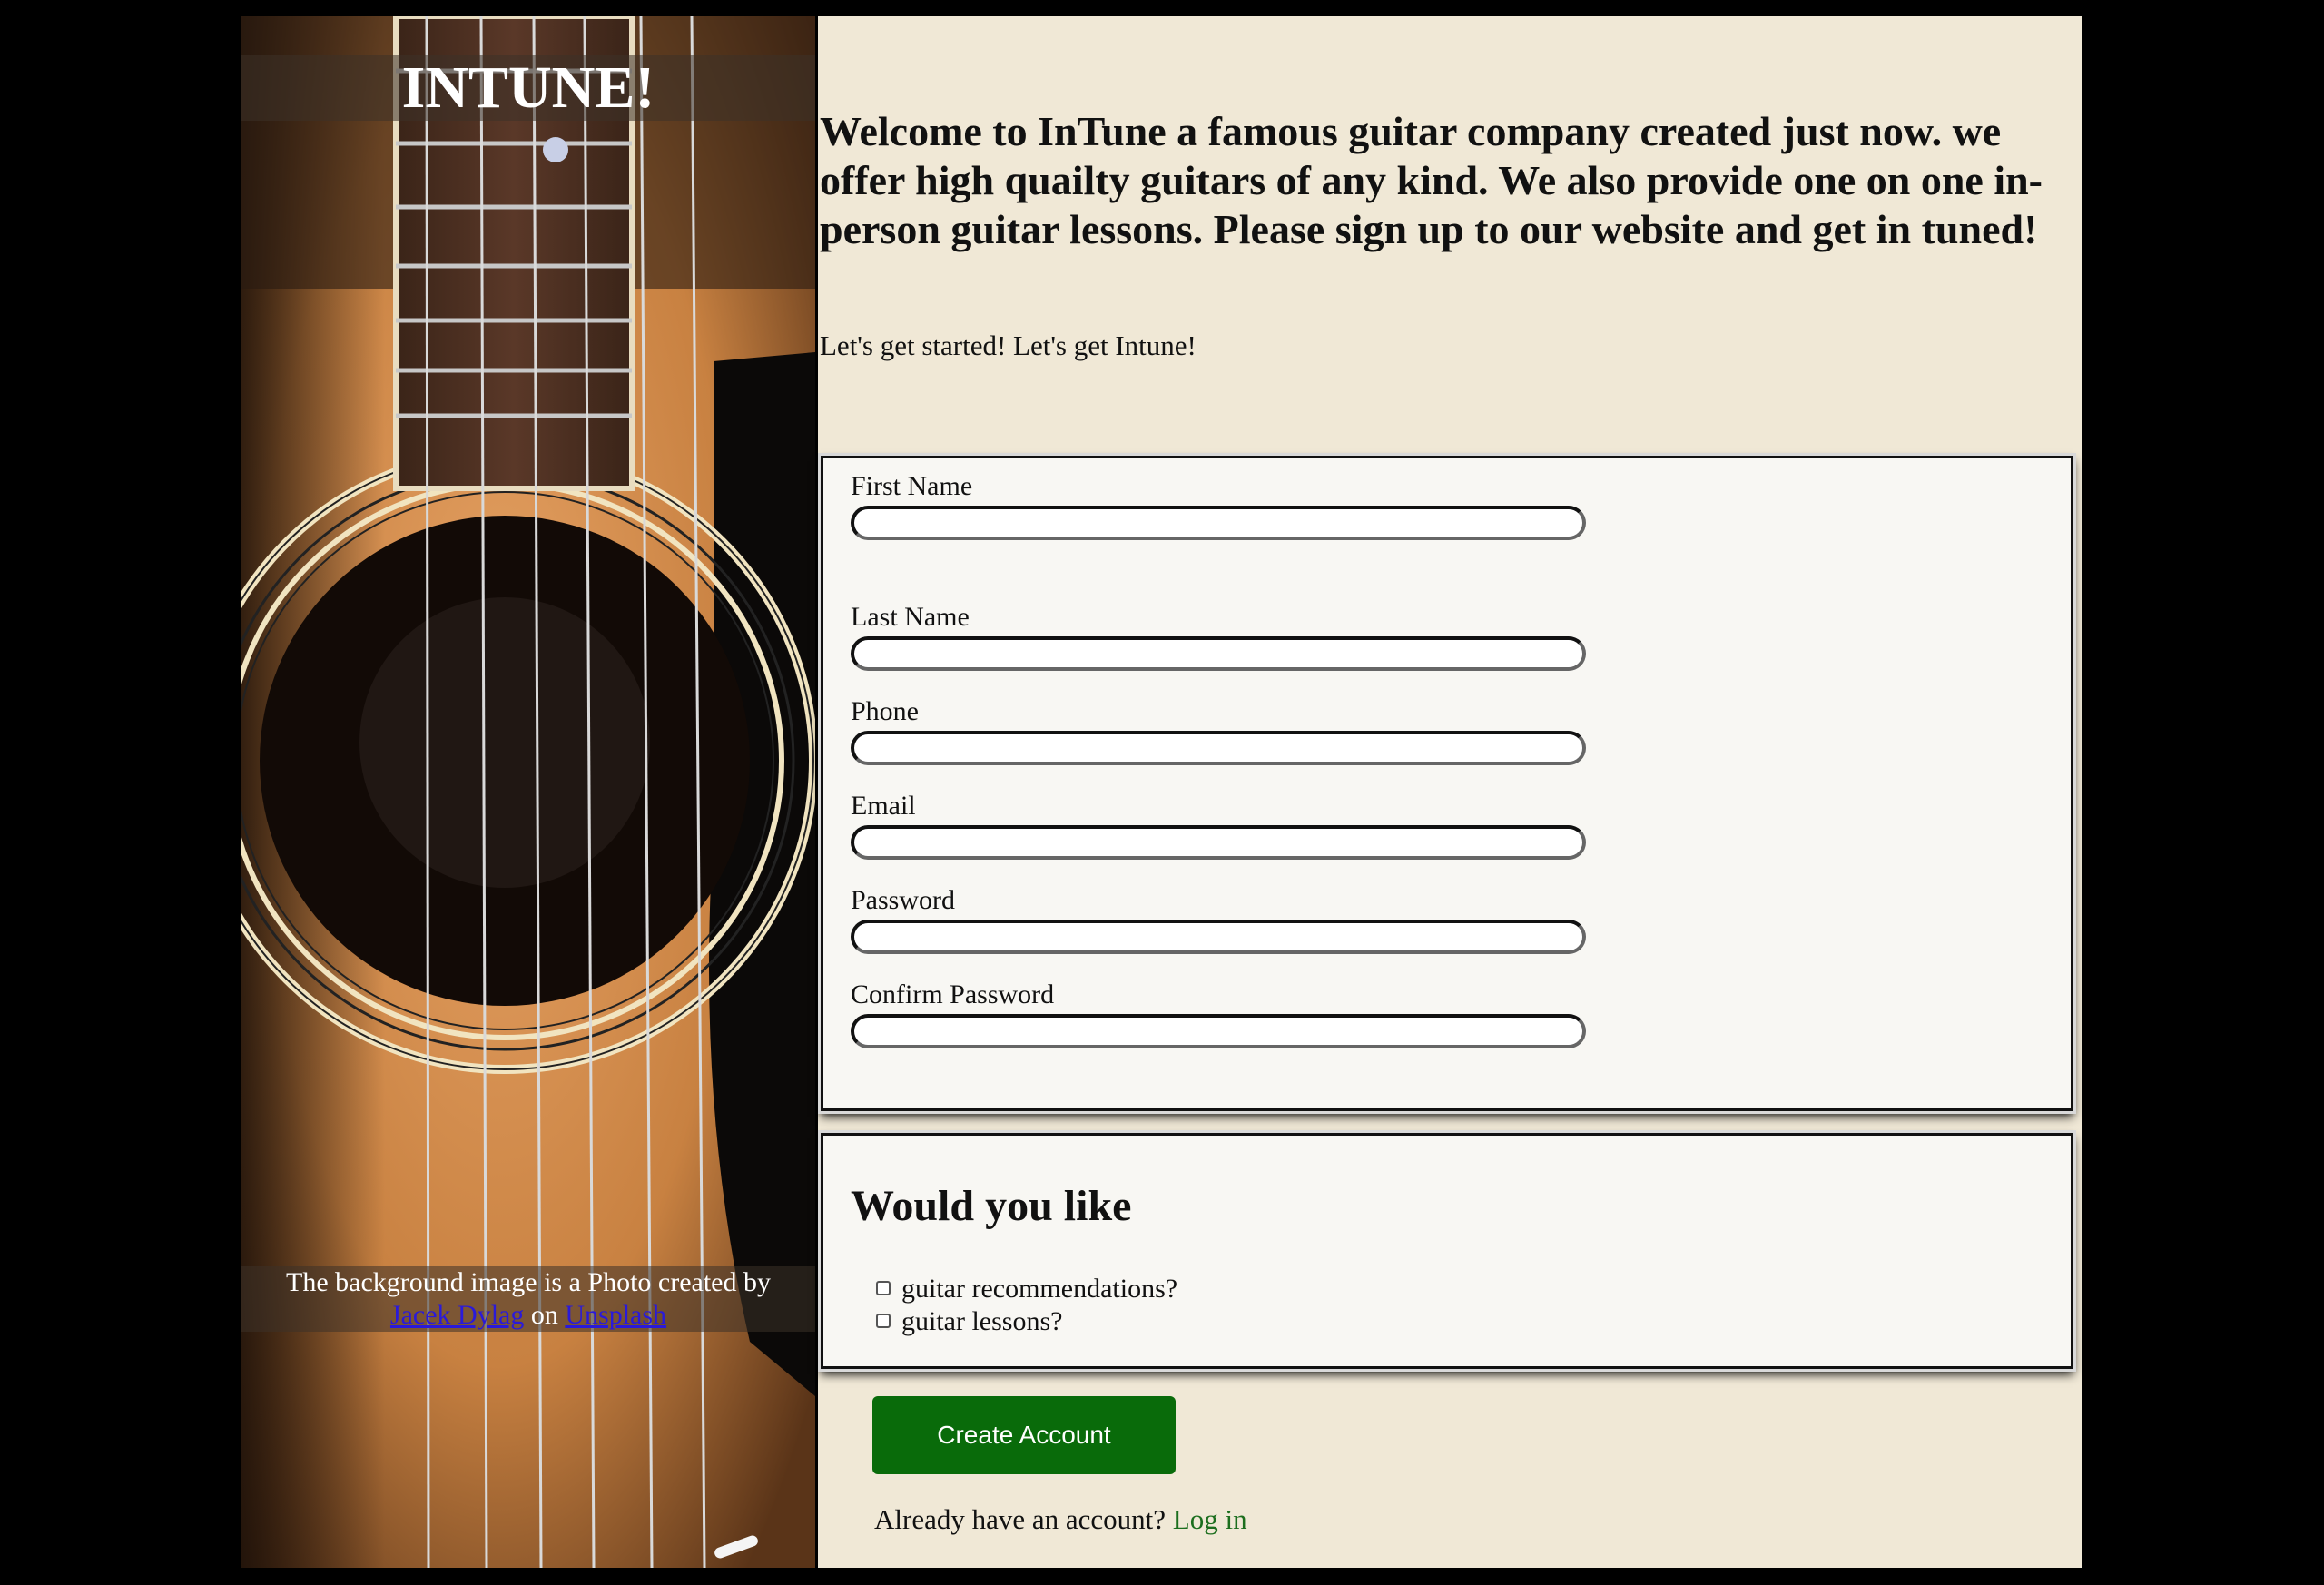  I want to click on create-account-button: Create Account, so click(1024, 1435).